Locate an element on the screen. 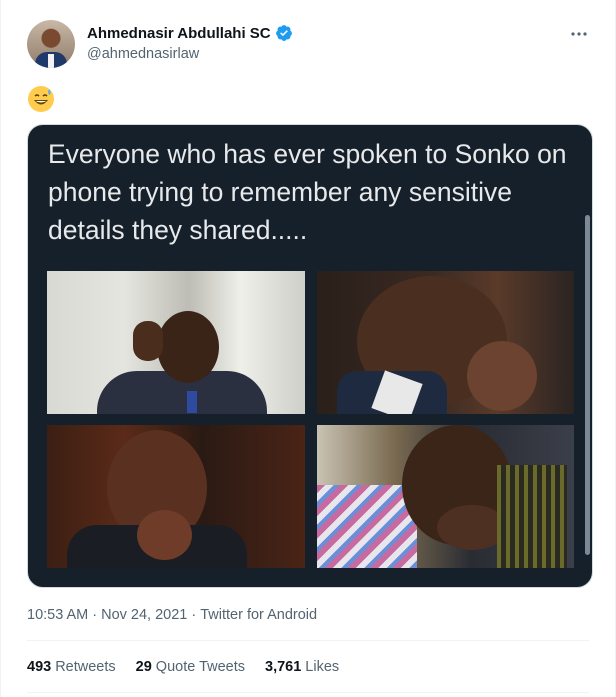 This screenshot has height=697, width=616. retweets-count: 493 is located at coordinates (39, 667).